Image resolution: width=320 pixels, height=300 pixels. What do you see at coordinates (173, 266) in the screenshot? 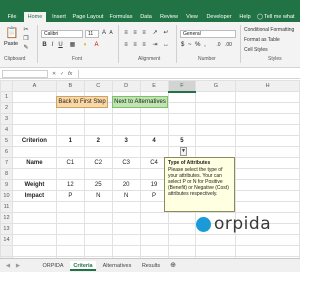
I see `add-sheet-icon: ⊕` at bounding box center [173, 266].